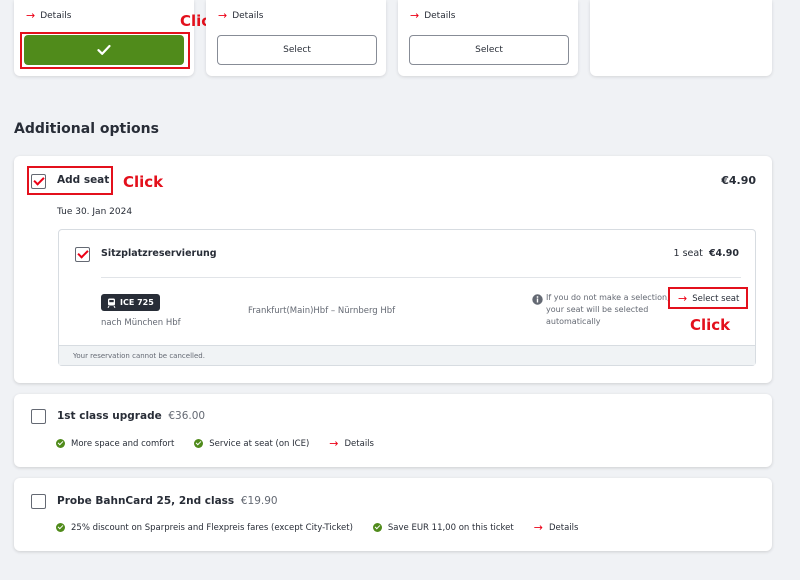  What do you see at coordinates (82, 254) in the screenshot?
I see `reservation-checkbox` at bounding box center [82, 254].